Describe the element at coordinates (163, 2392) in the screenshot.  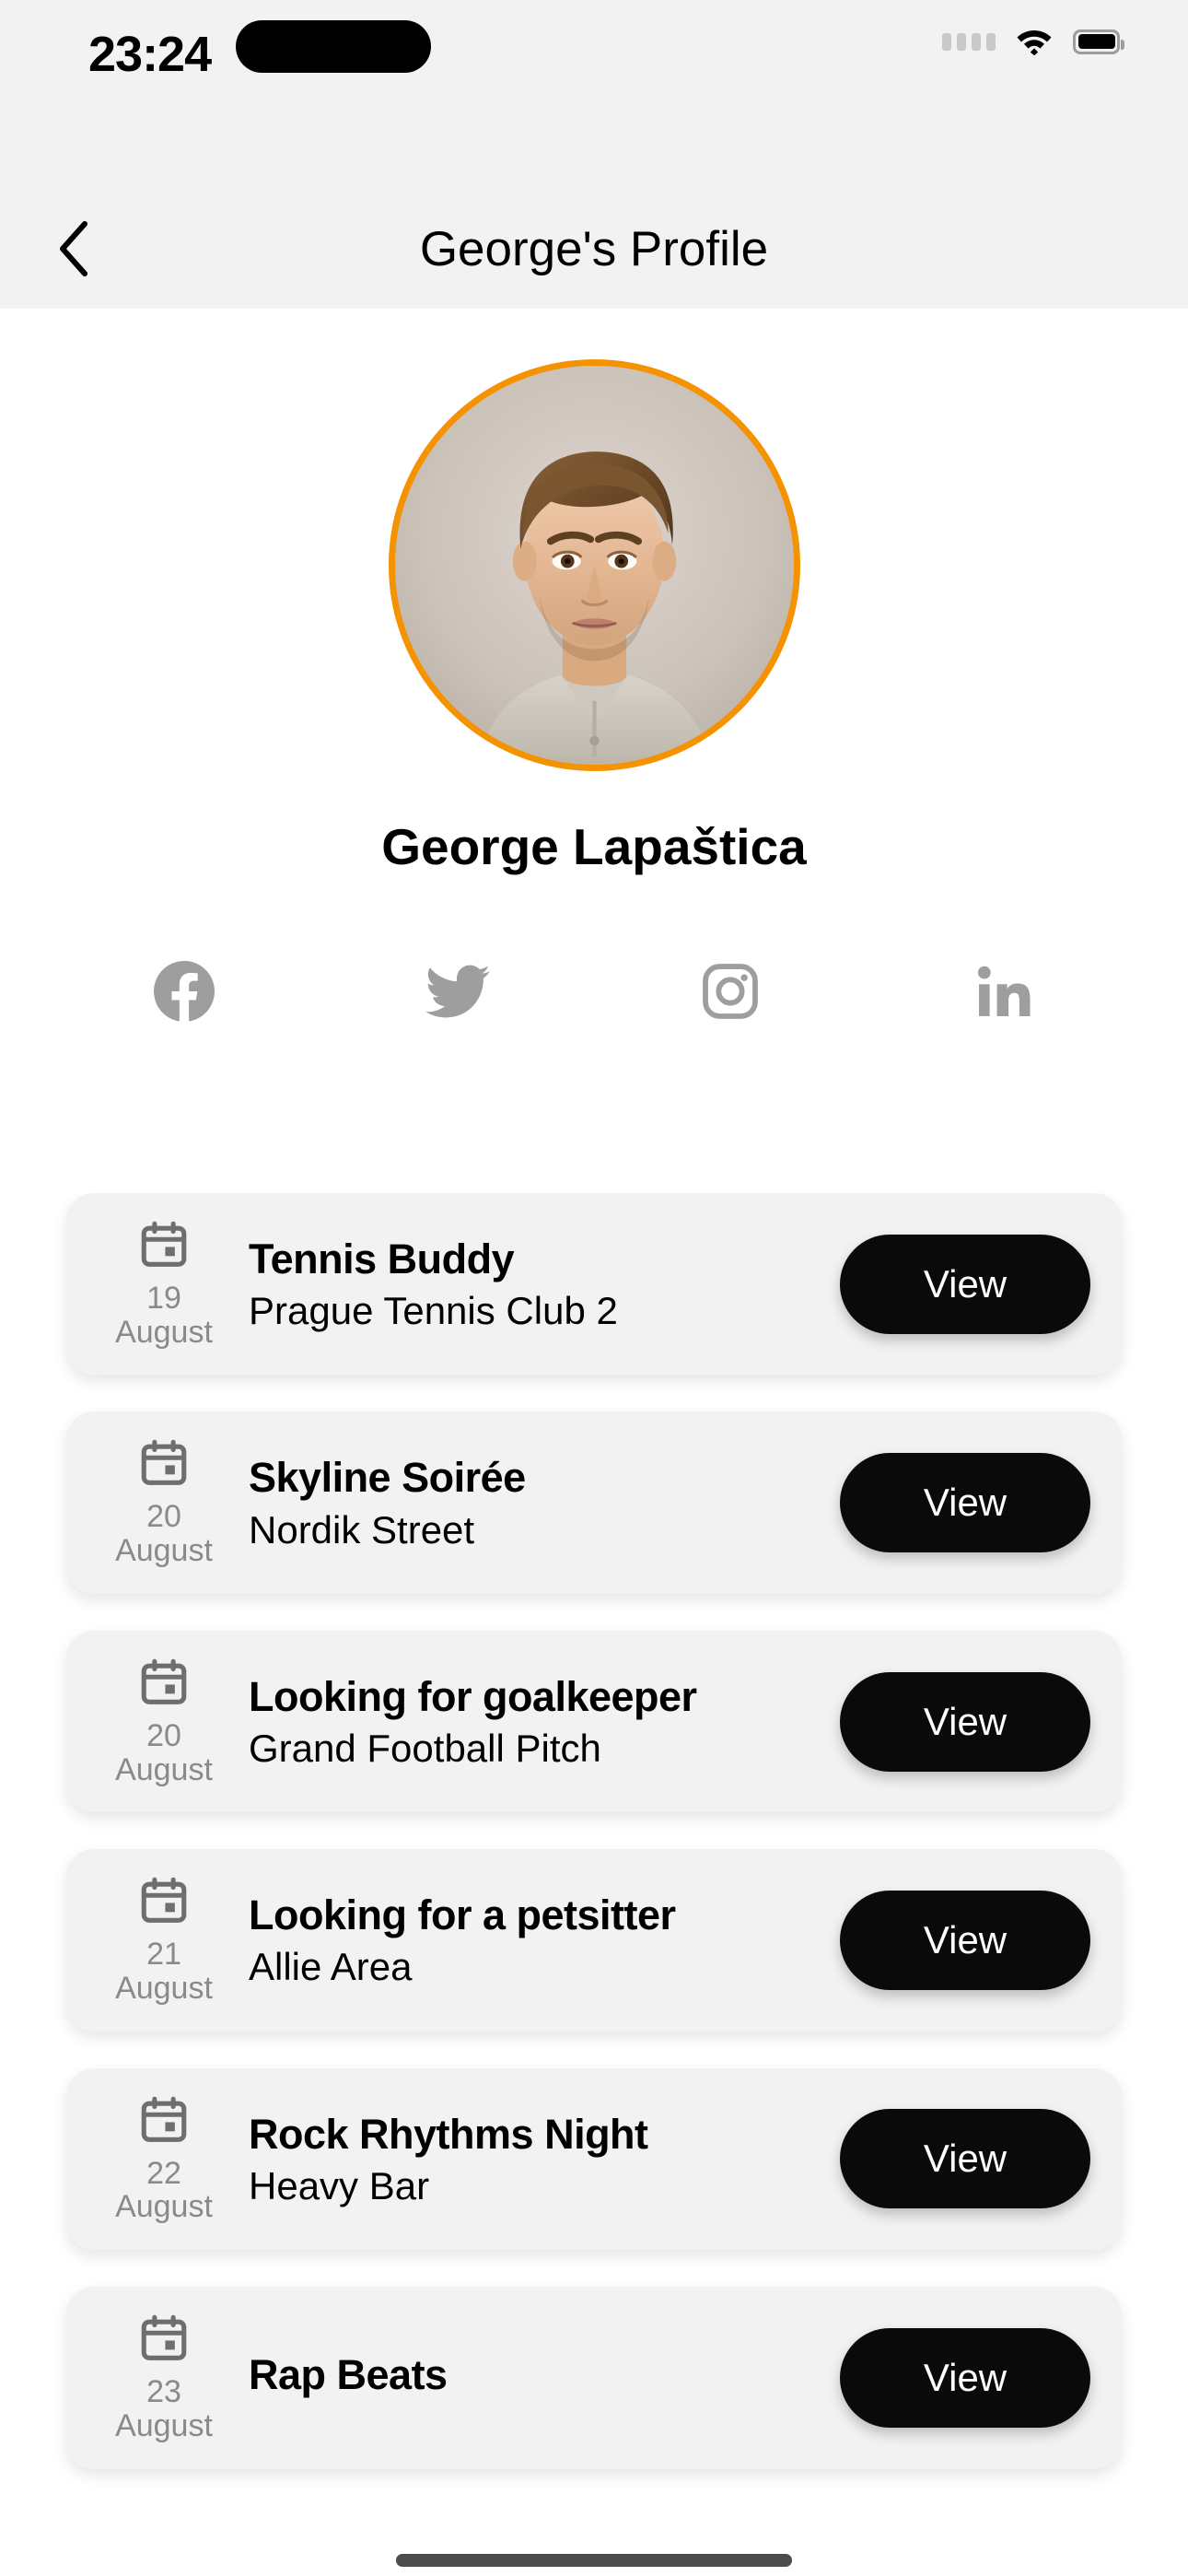
I see `event-day: 23` at that location.